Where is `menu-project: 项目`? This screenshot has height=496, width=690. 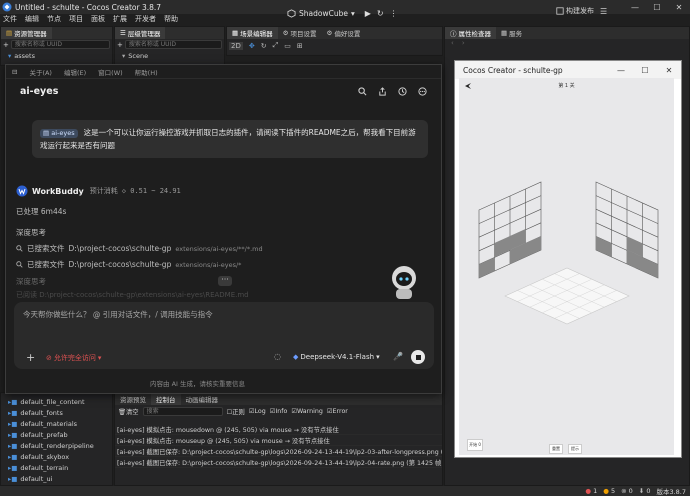 menu-project: 项目 is located at coordinates (76, 19).